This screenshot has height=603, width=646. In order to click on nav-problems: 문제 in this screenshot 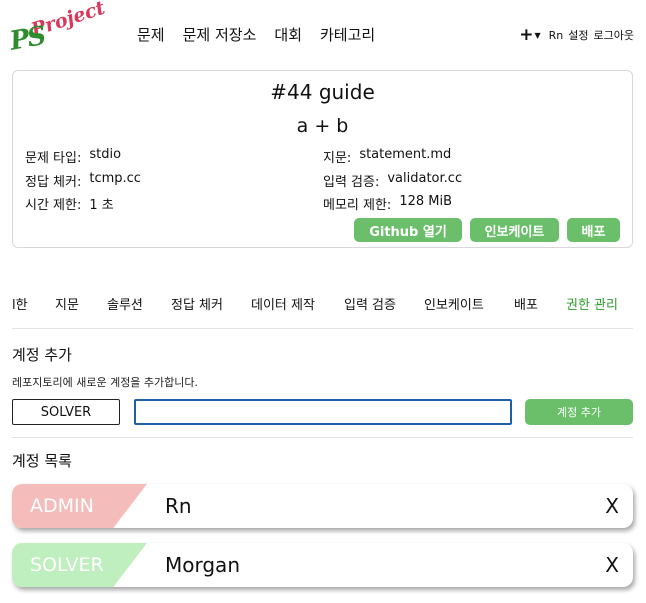, I will do `click(151, 34)`.